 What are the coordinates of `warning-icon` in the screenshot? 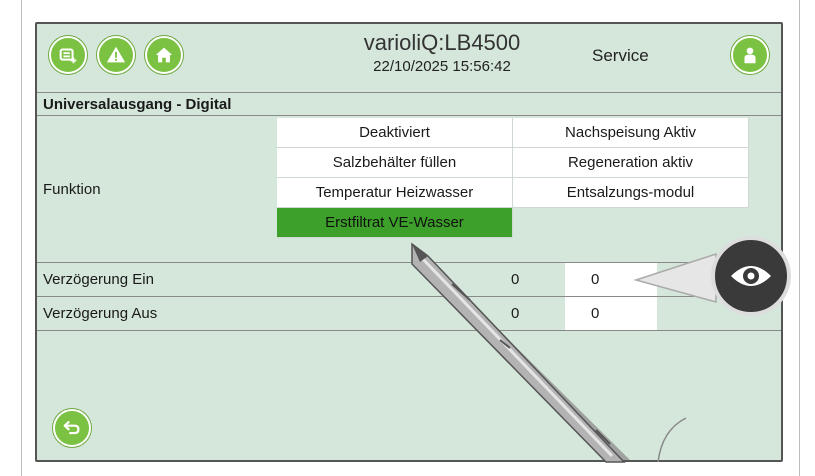 It's located at (116, 54).